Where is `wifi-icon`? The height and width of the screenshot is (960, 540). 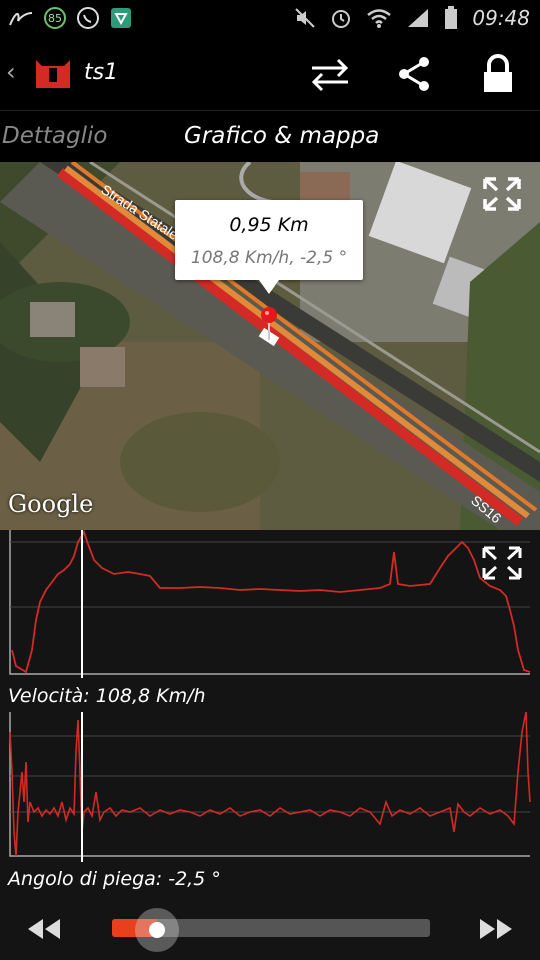 wifi-icon is located at coordinates (379, 18).